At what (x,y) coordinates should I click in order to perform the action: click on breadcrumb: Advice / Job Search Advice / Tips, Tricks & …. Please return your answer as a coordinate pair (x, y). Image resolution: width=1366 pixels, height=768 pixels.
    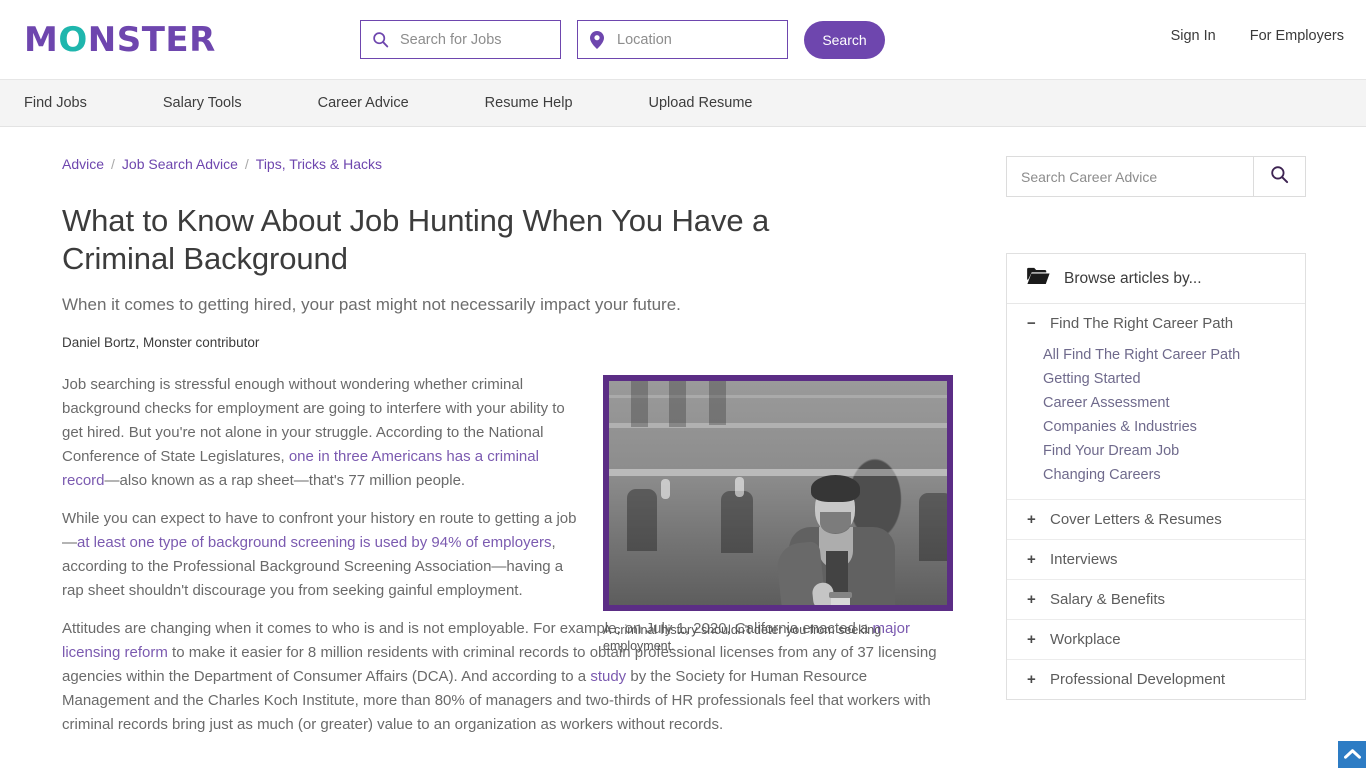
    Looking at the image, I should click on (502, 164).